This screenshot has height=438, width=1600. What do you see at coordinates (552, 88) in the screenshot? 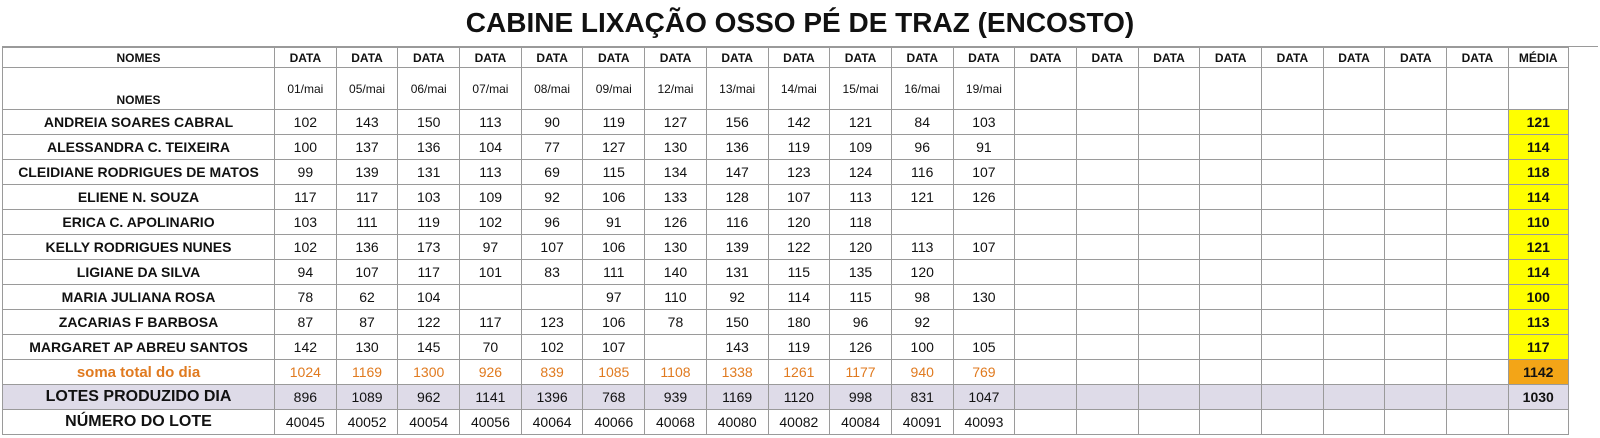
I see `date-cell: 08/mai` at bounding box center [552, 88].